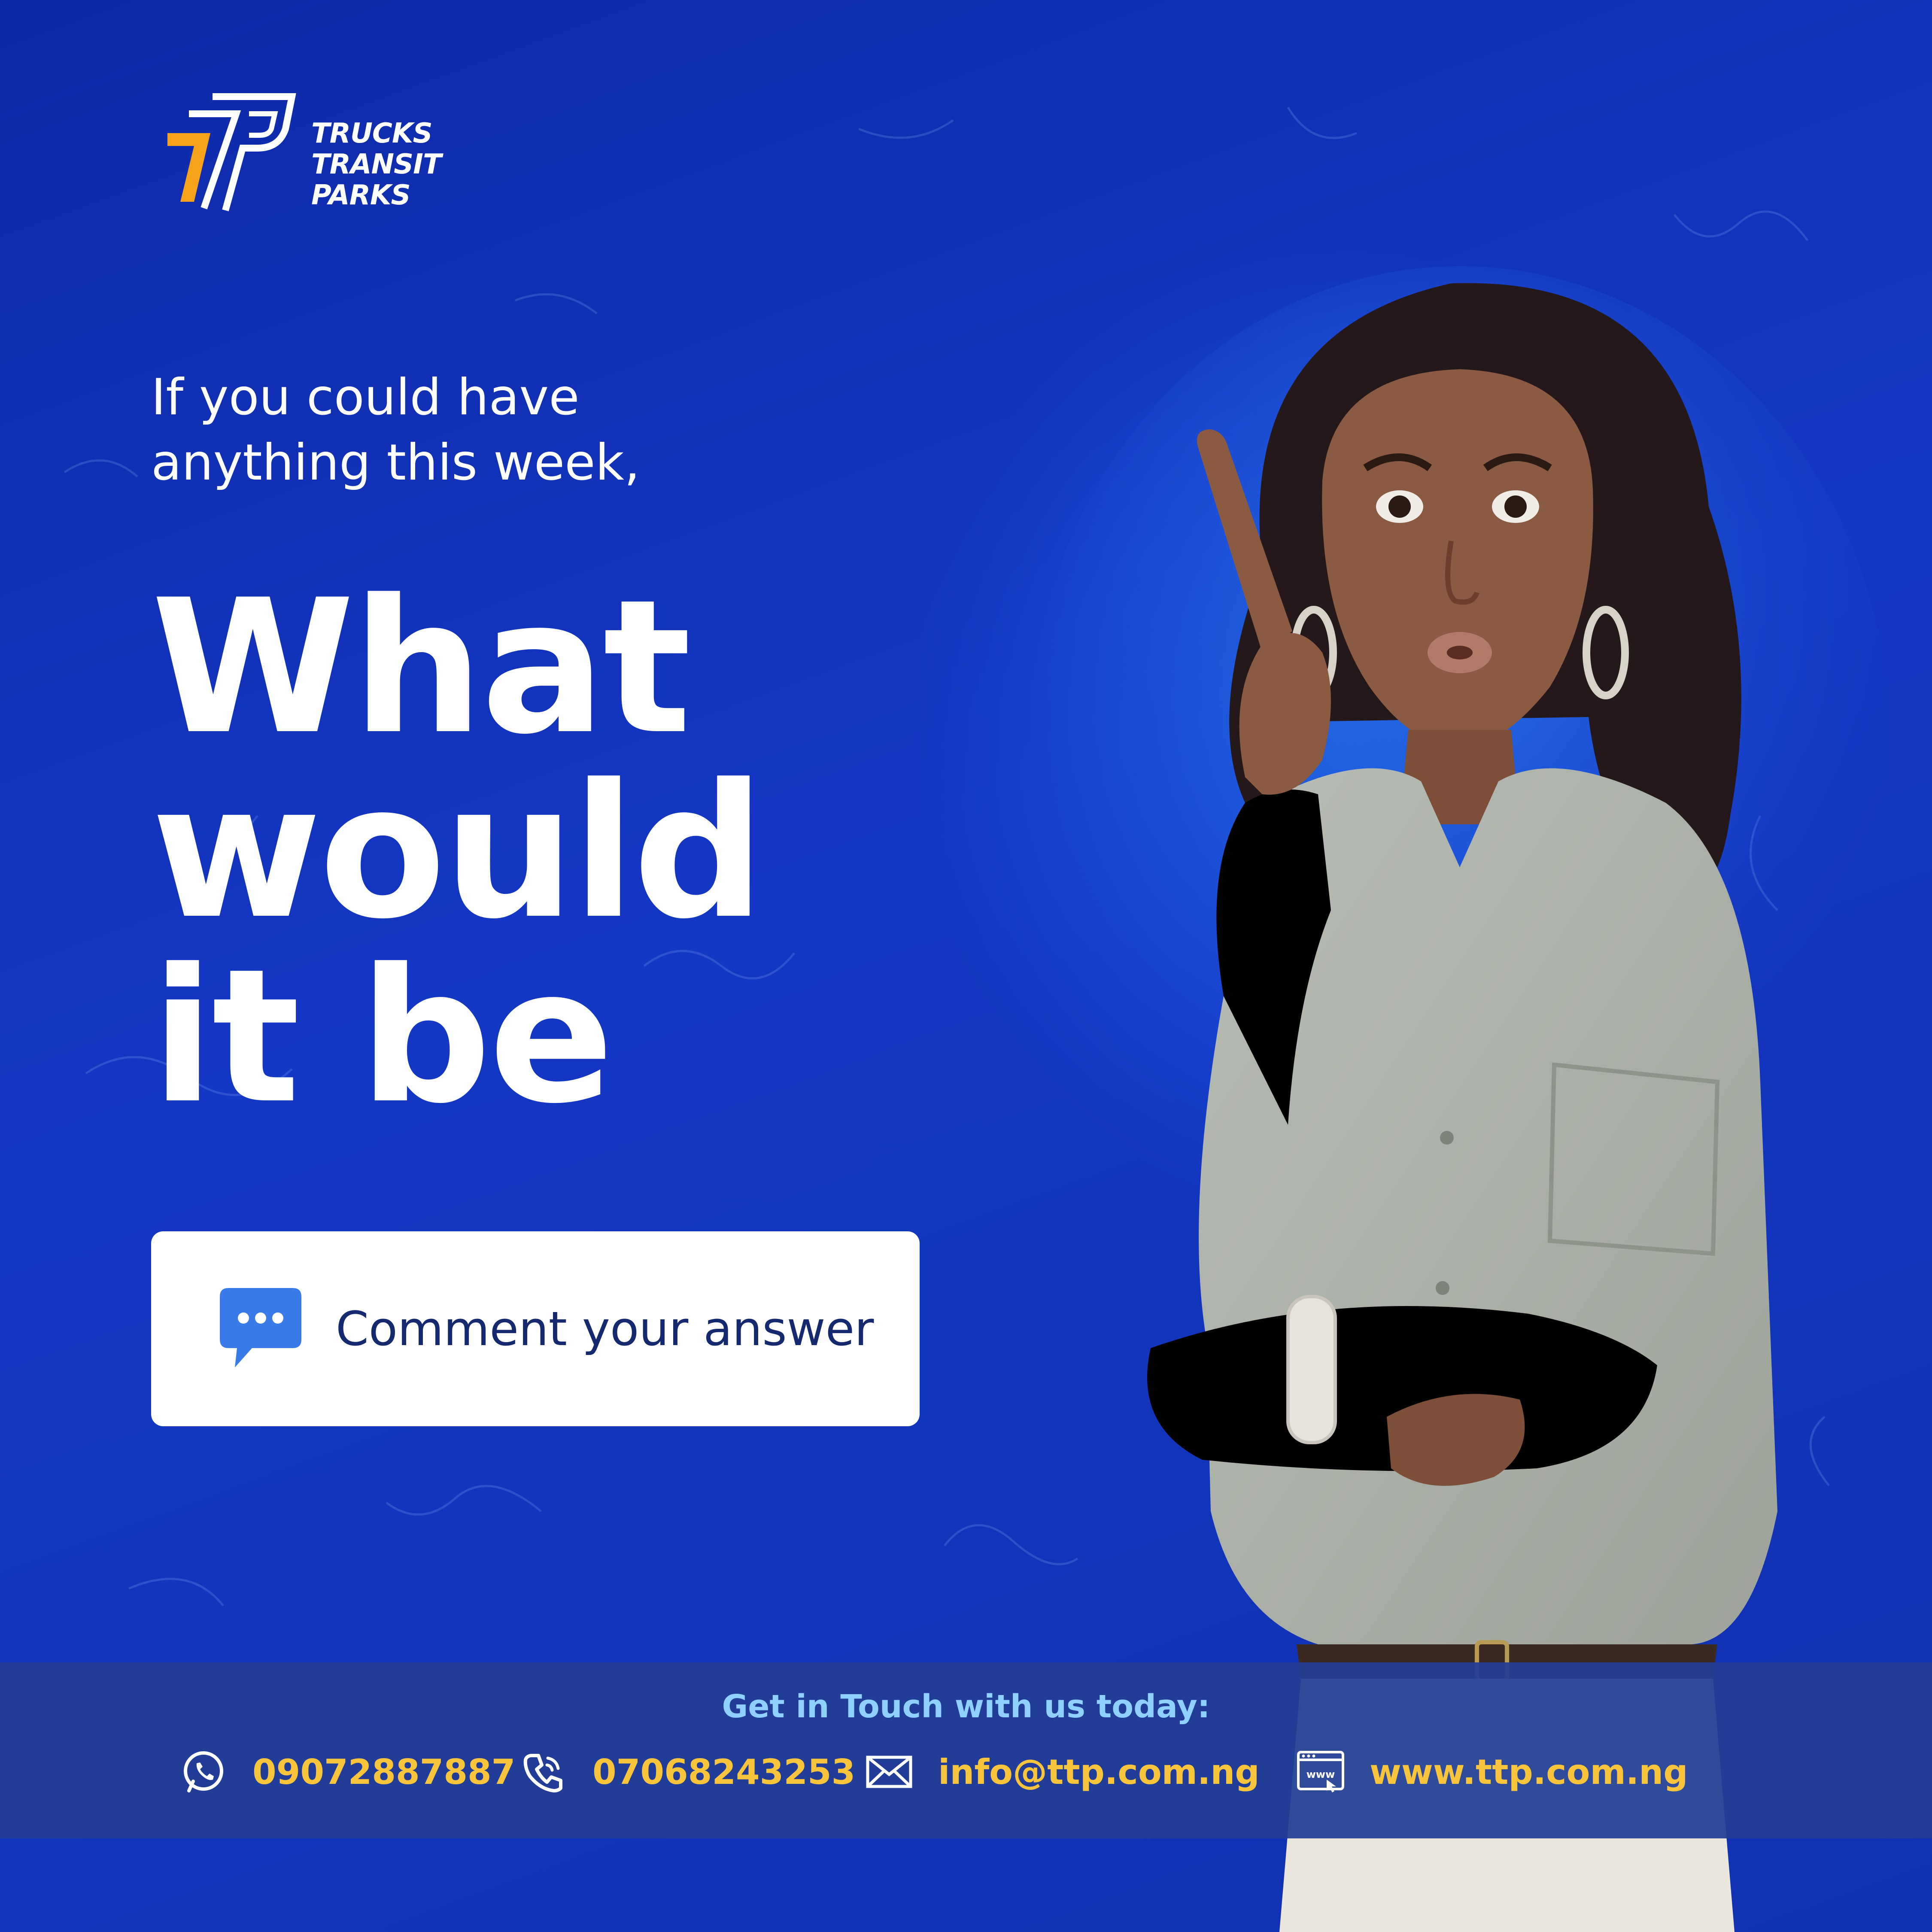 Image resolution: width=1932 pixels, height=1932 pixels. Describe the element at coordinates (1529, 1772) in the screenshot. I see `contact-website-url: www.ttp.com.ng` at that location.